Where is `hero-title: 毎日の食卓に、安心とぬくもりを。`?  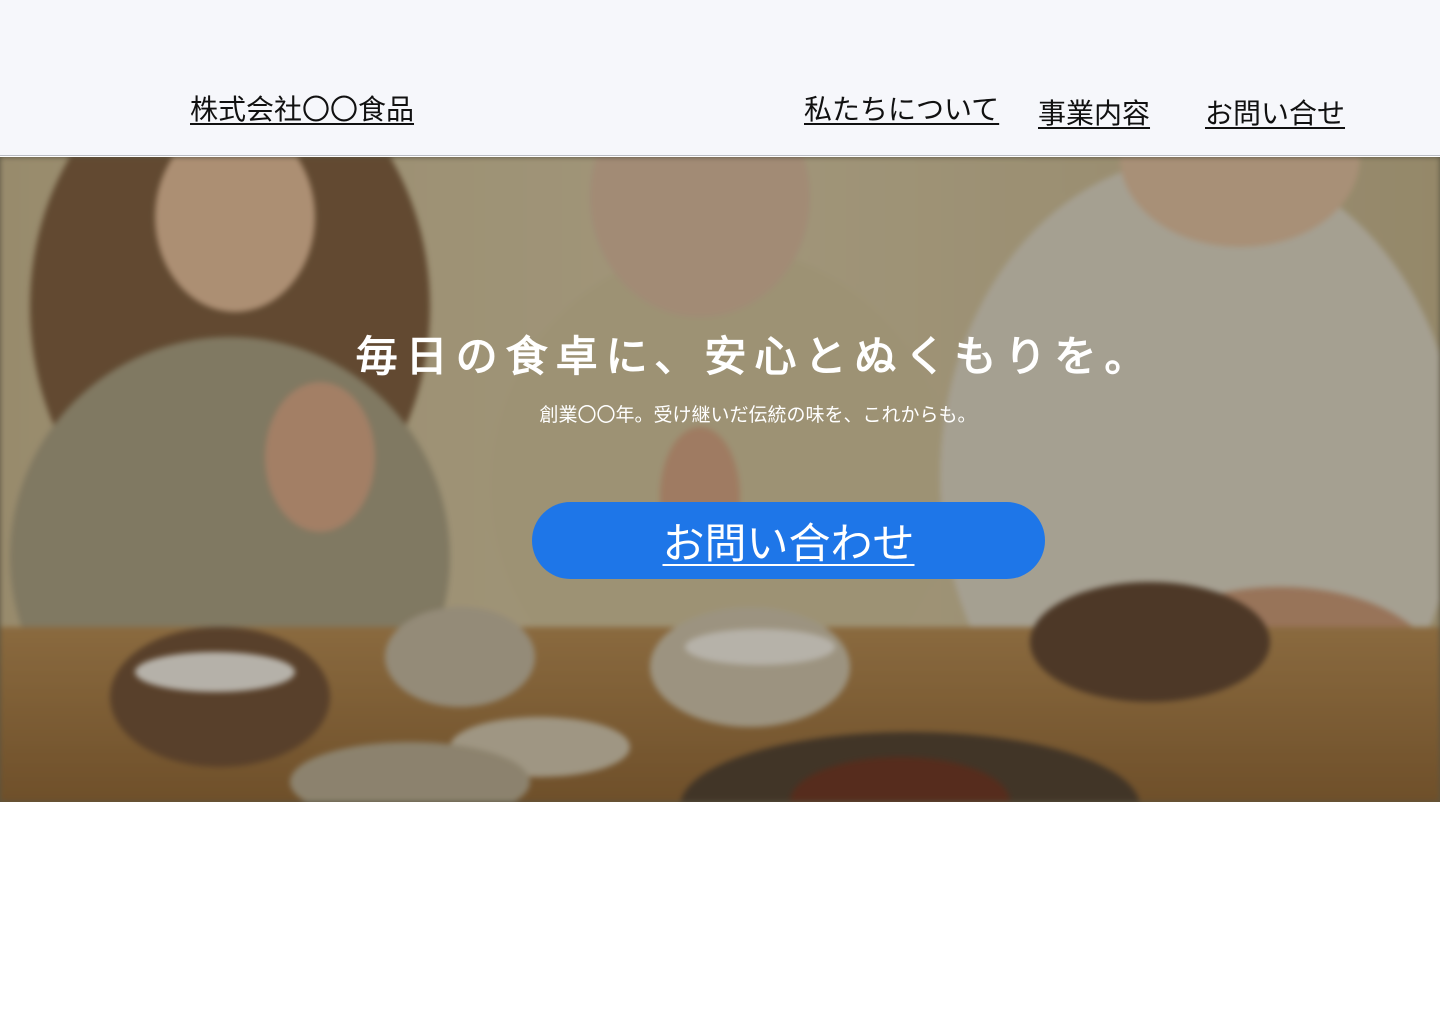
hero-title: 毎日の食卓に、安心とぬくもりを。 is located at coordinates (755, 356).